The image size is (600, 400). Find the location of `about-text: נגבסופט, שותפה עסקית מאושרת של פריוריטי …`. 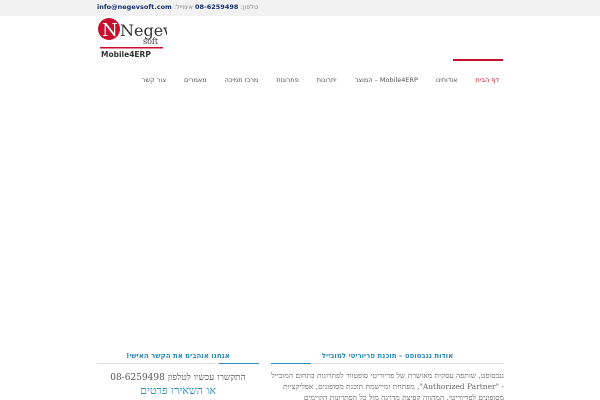

about-text: נגבסופט, שותפה עסקית מאושרת של פריוריטי … is located at coordinates (387, 385).